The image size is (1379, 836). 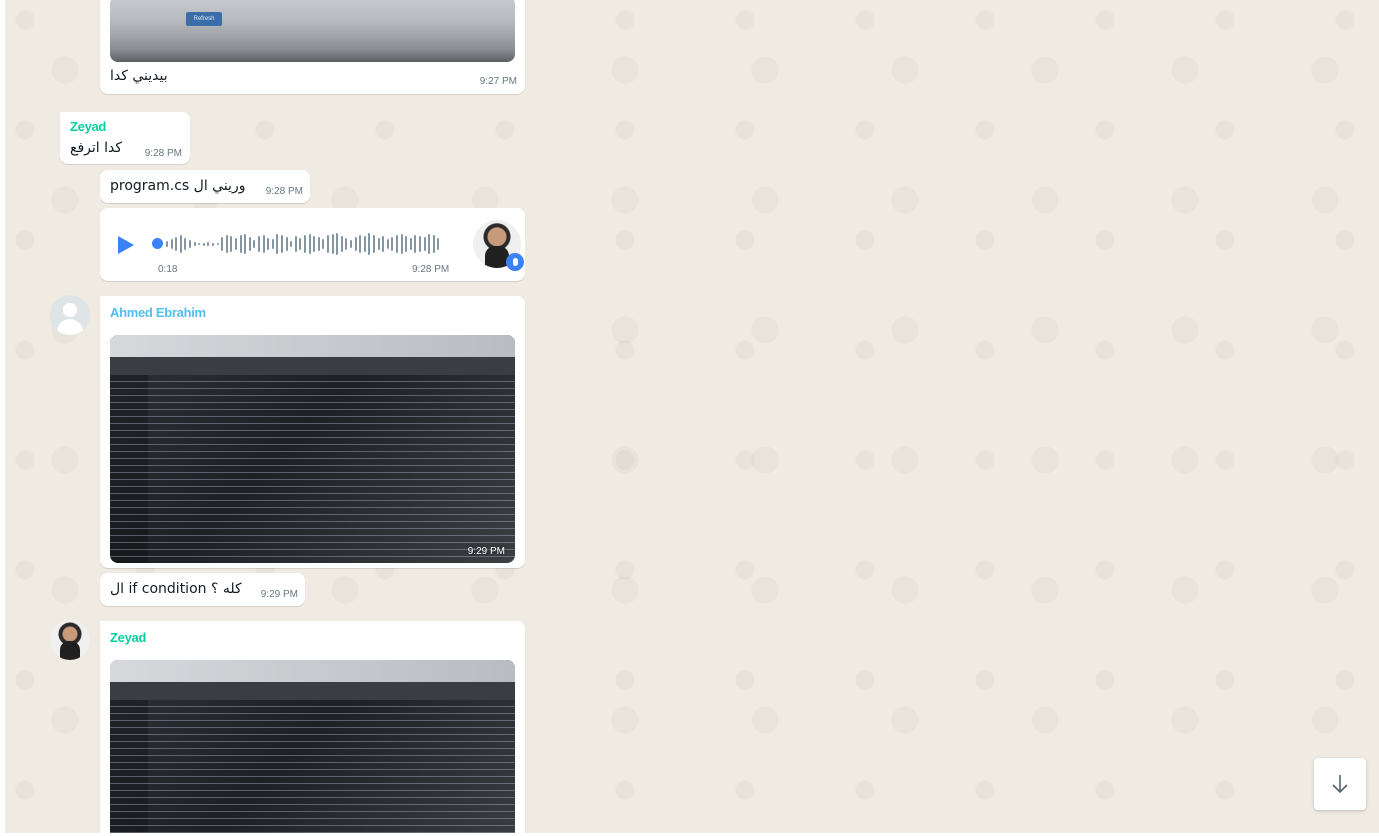 What do you see at coordinates (96, 148) in the screenshot?
I see `message-text: كدا اترفع` at bounding box center [96, 148].